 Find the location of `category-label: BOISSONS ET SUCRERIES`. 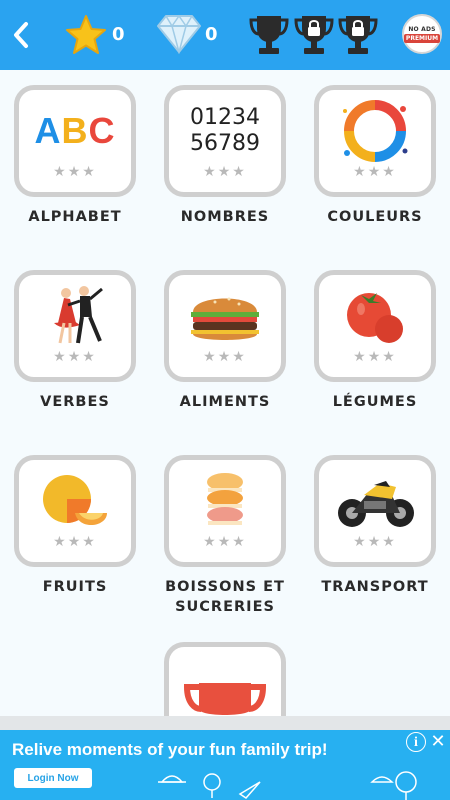

category-label: BOISSONS ET SUCRERIES is located at coordinates (225, 597).